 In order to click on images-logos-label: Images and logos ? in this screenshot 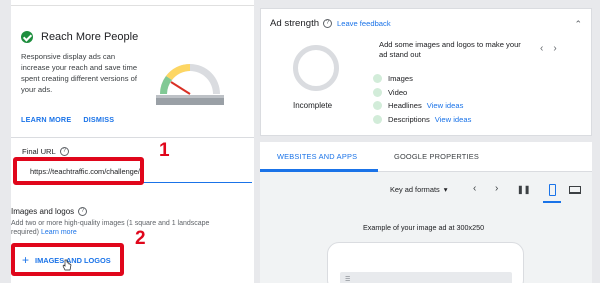, I will do `click(49, 211)`.